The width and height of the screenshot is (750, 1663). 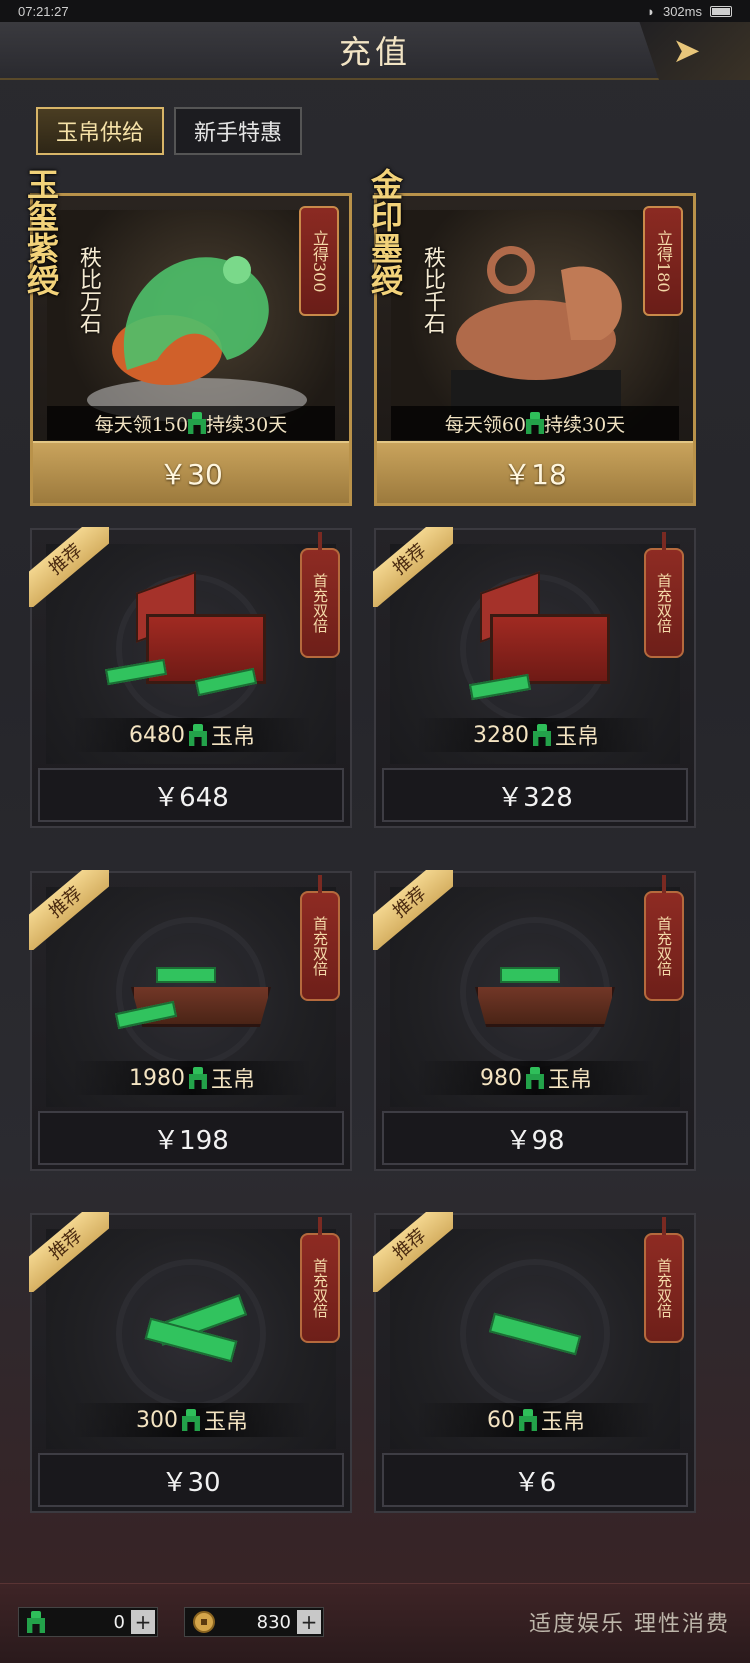 I want to click on tab-bar: 玉帛供给 新手特惠, so click(x=169, y=131).